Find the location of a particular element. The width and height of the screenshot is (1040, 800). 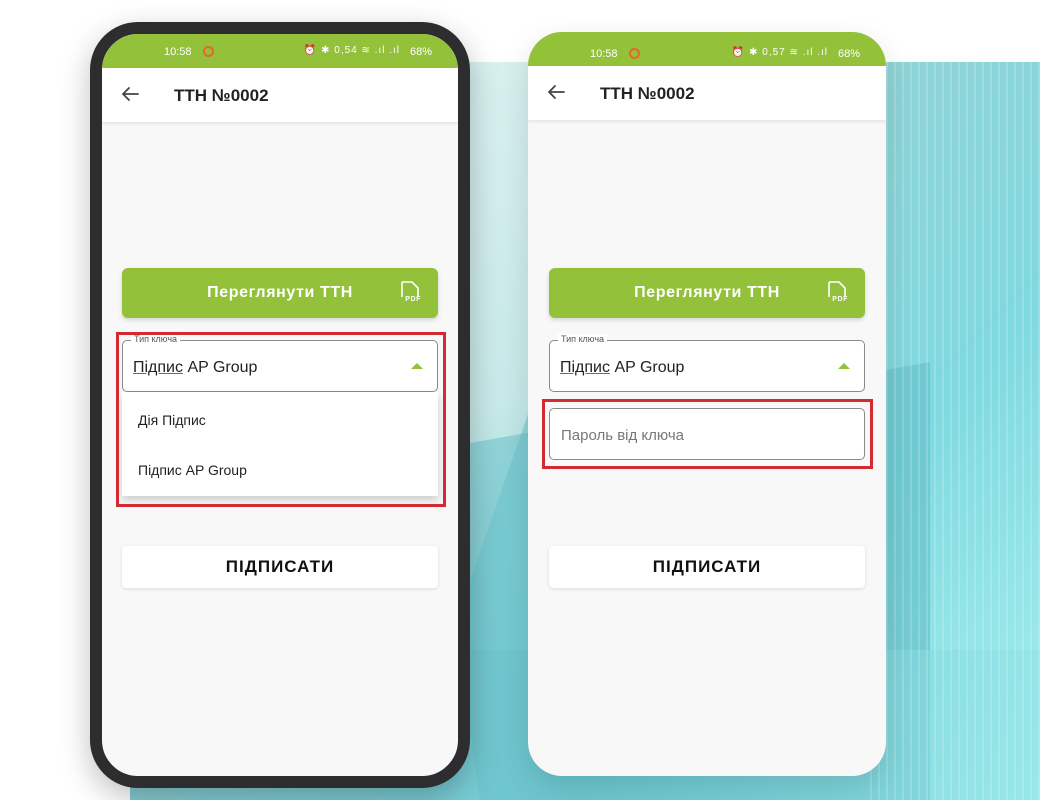

status-bar: 10:58 ⏰ ✱ 0,54 ≋ .ıl .ıl 68% is located at coordinates (280, 51).